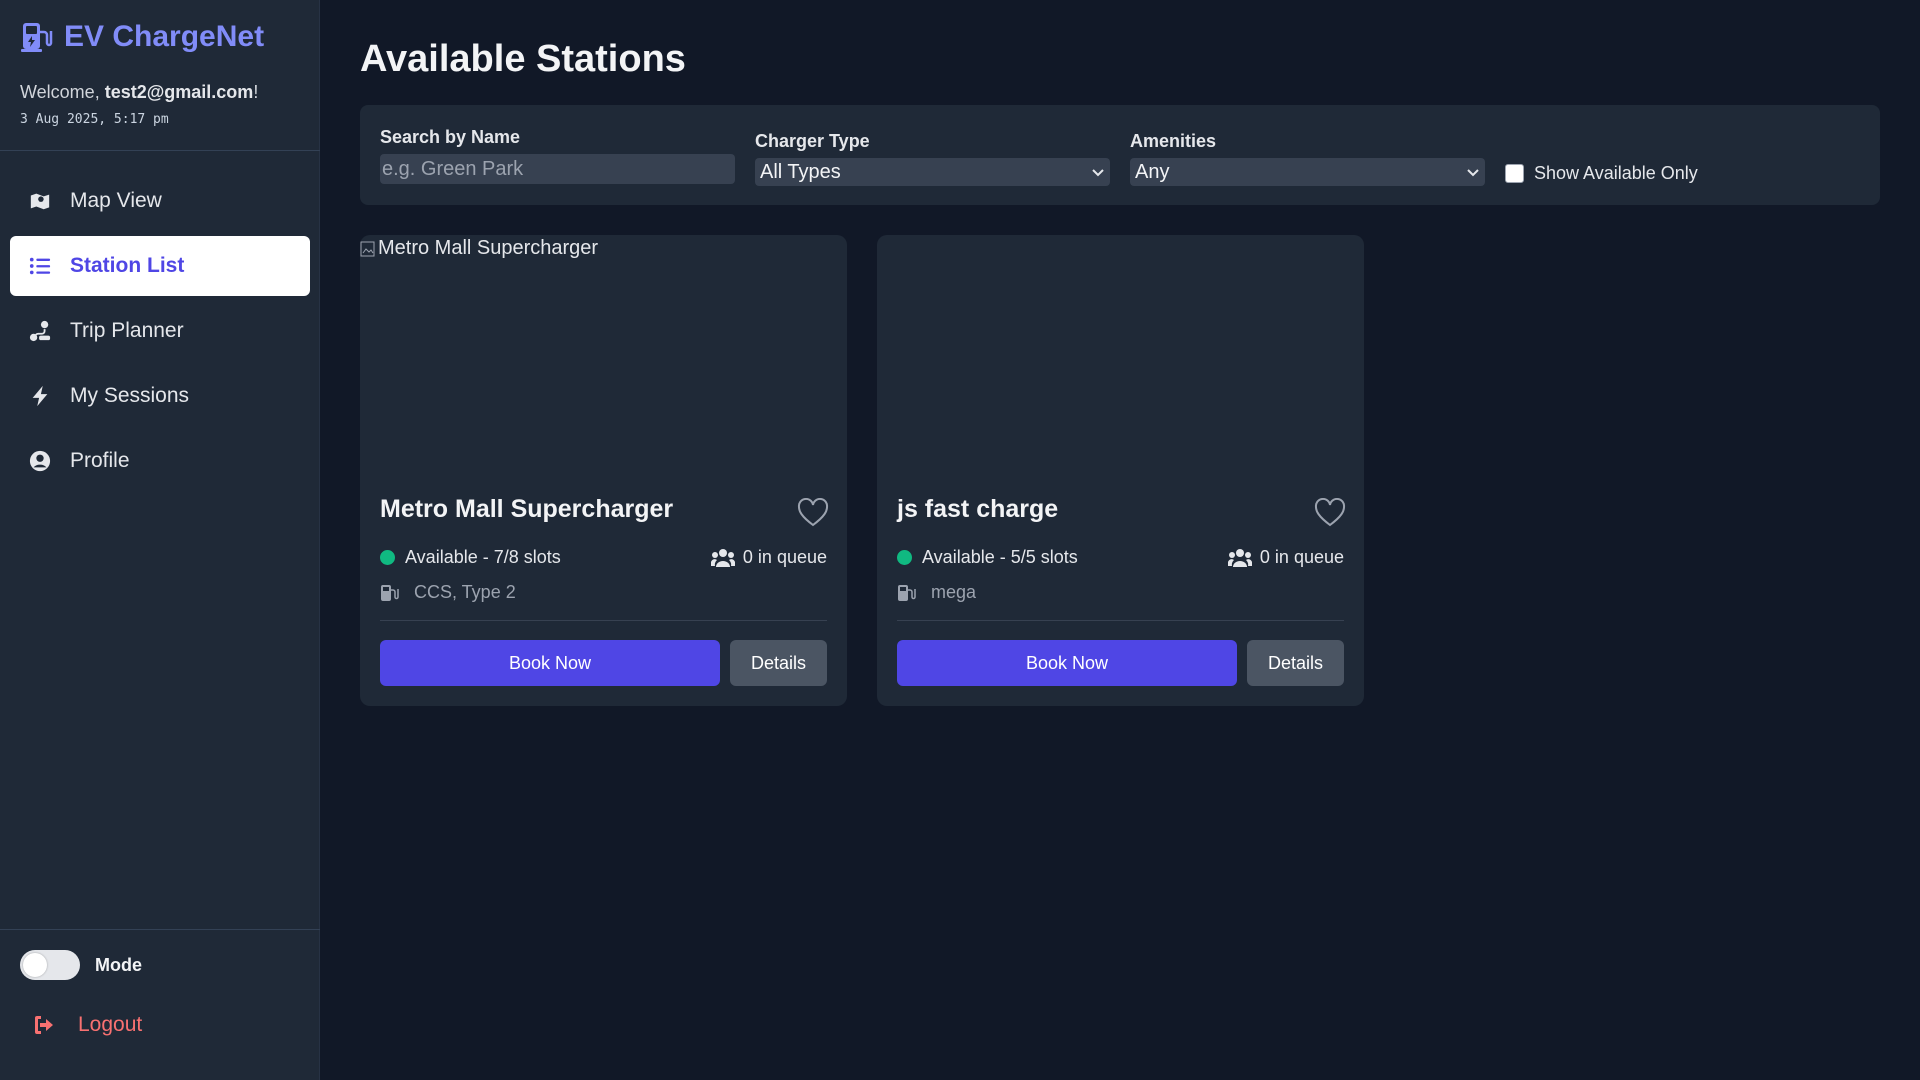 This screenshot has height=1080, width=1920. Describe the element at coordinates (116, 200) in the screenshot. I see `sidebar-item-label: Map View` at that location.